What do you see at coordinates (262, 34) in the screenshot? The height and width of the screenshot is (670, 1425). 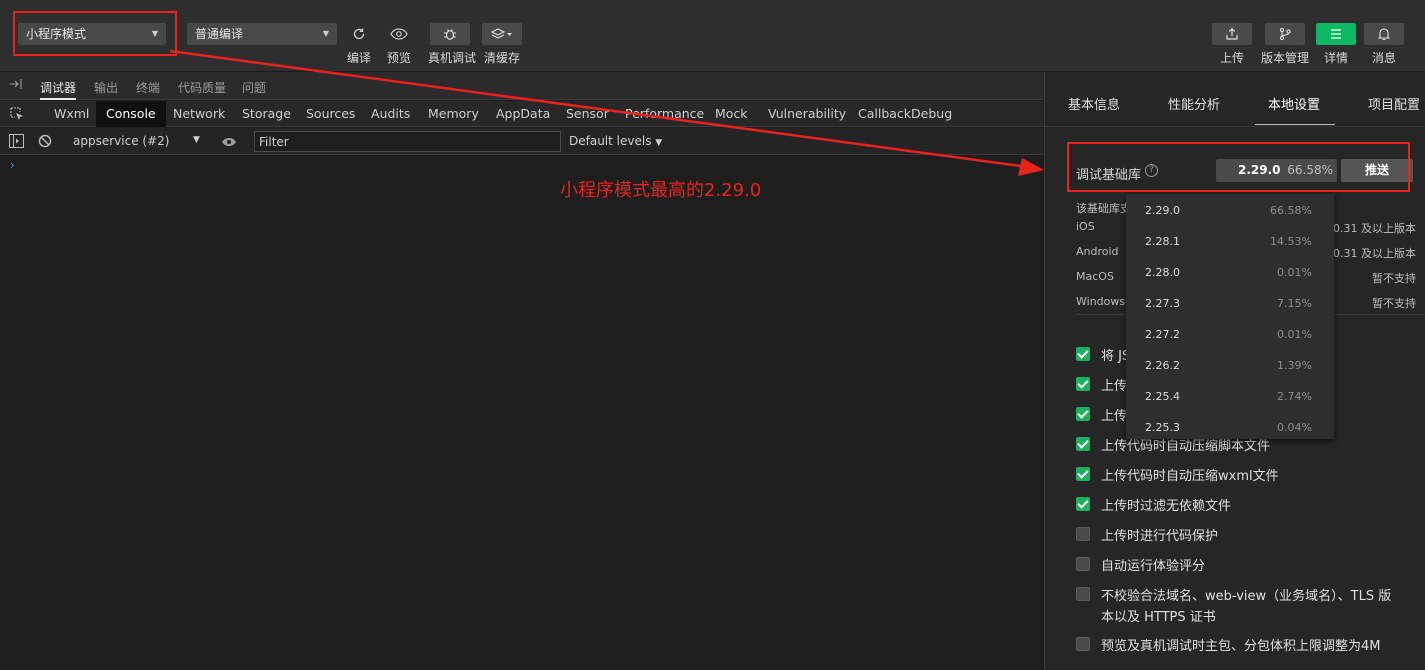 I see `compile-select: 普通编译 ▼` at bounding box center [262, 34].